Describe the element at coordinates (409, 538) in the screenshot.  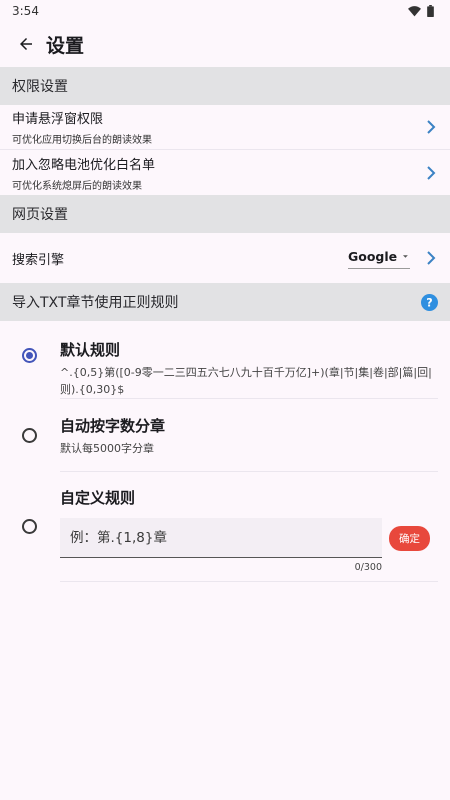
I see `confirm-button: 确定` at that location.